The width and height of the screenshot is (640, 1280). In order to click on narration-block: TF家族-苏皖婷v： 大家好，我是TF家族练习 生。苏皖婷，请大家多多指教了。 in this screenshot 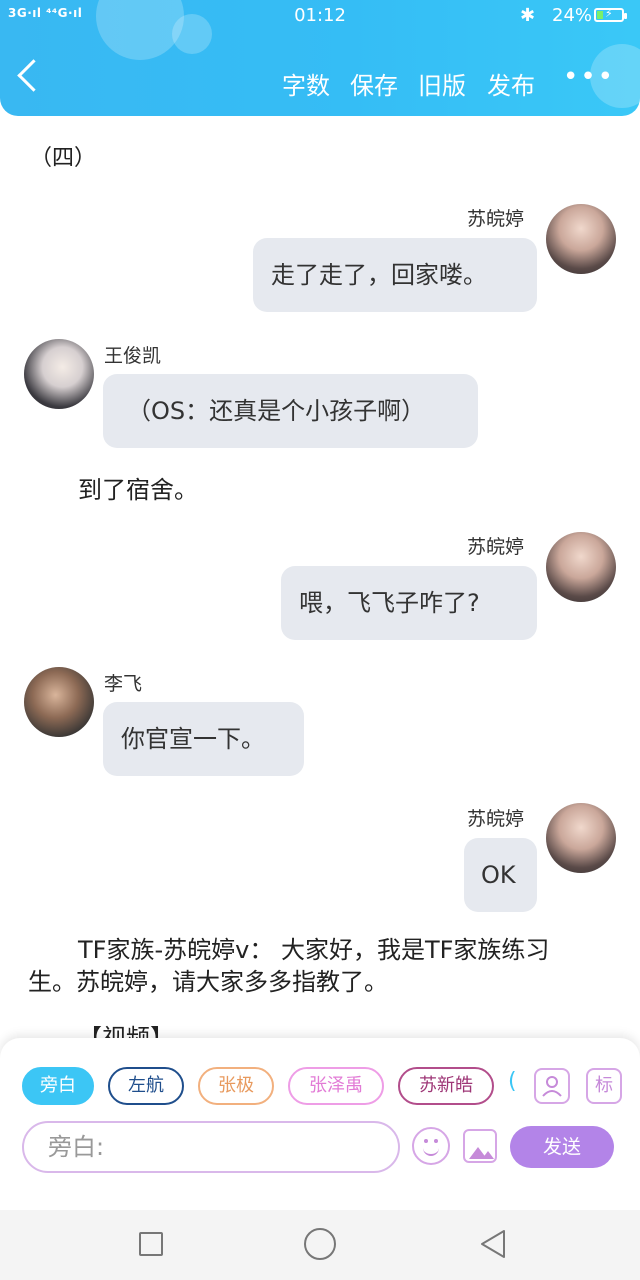, I will do `click(328, 966)`.